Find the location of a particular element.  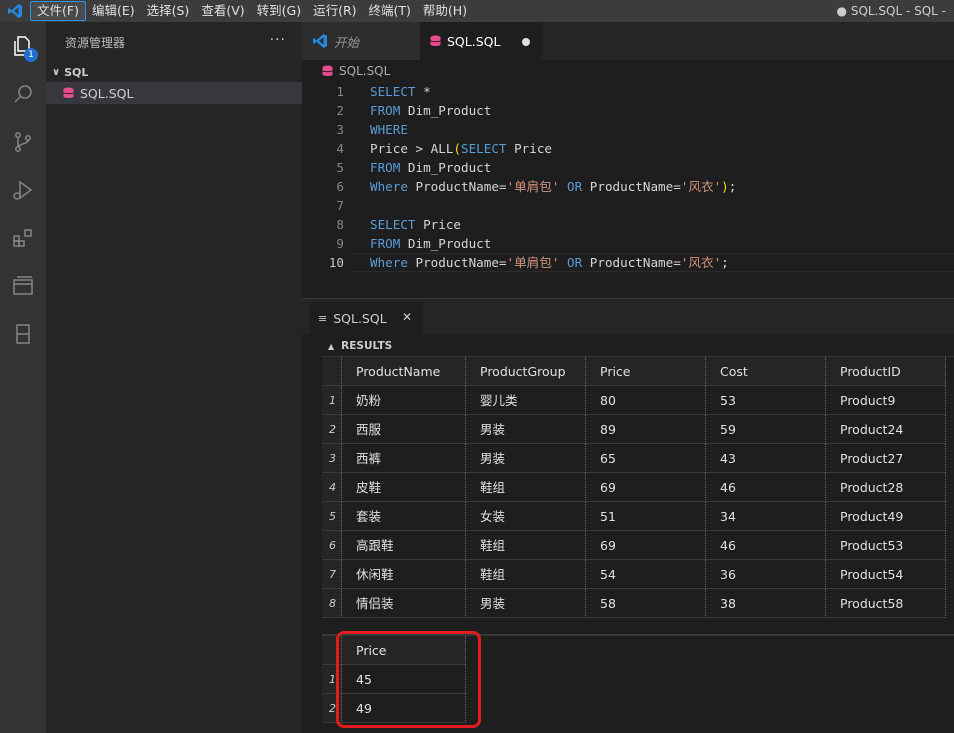

breadcrumb-file: SQL.SQL is located at coordinates (365, 71).